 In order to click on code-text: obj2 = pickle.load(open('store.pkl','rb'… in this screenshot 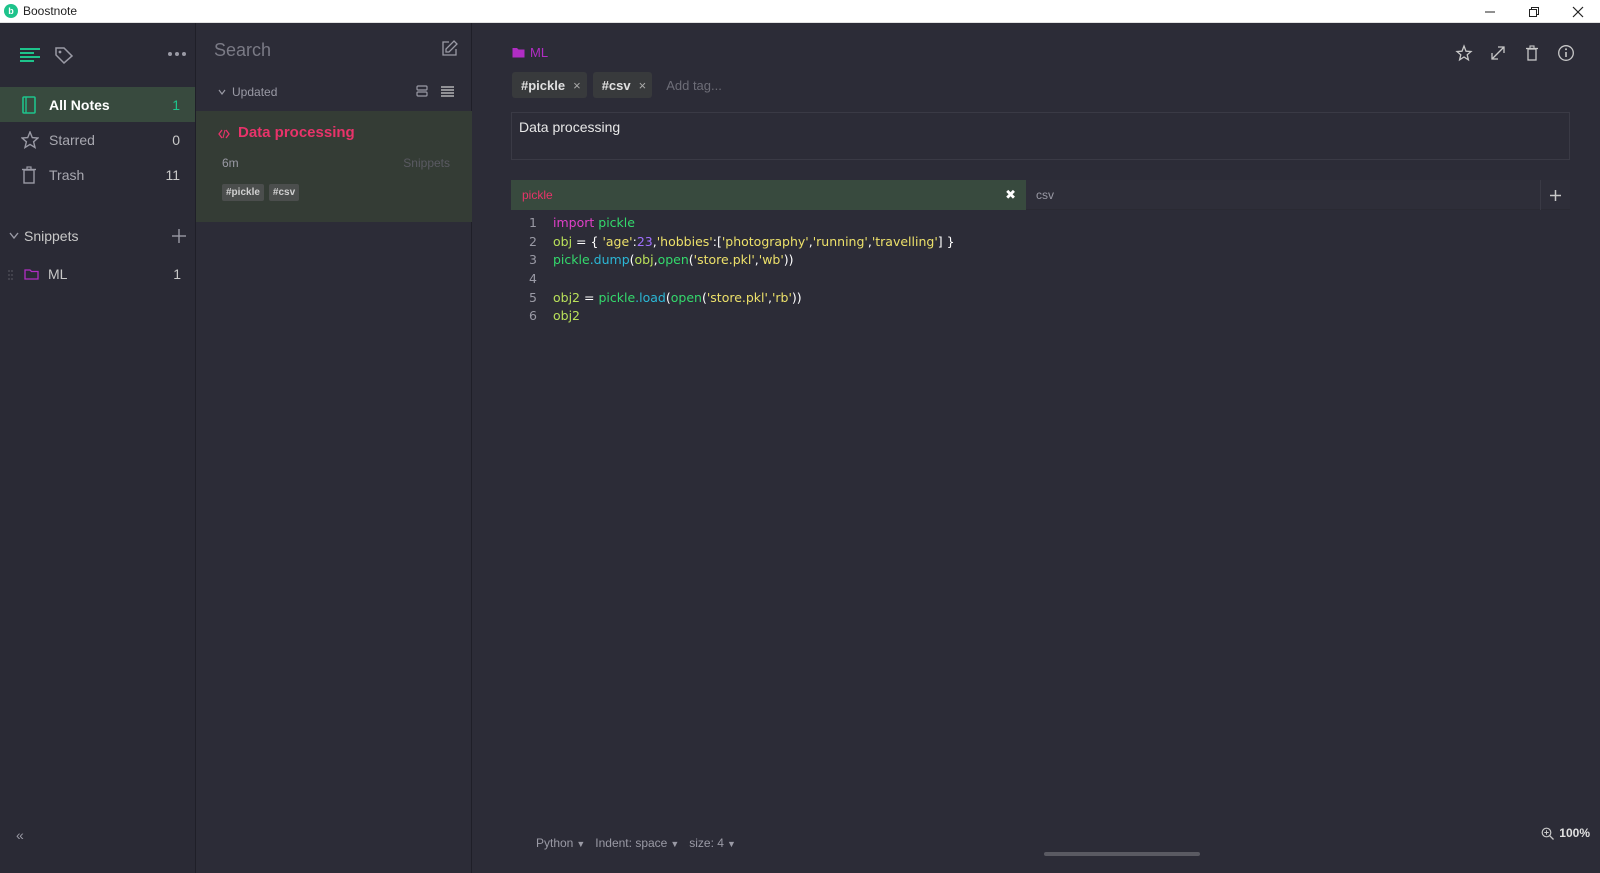, I will do `click(677, 297)`.